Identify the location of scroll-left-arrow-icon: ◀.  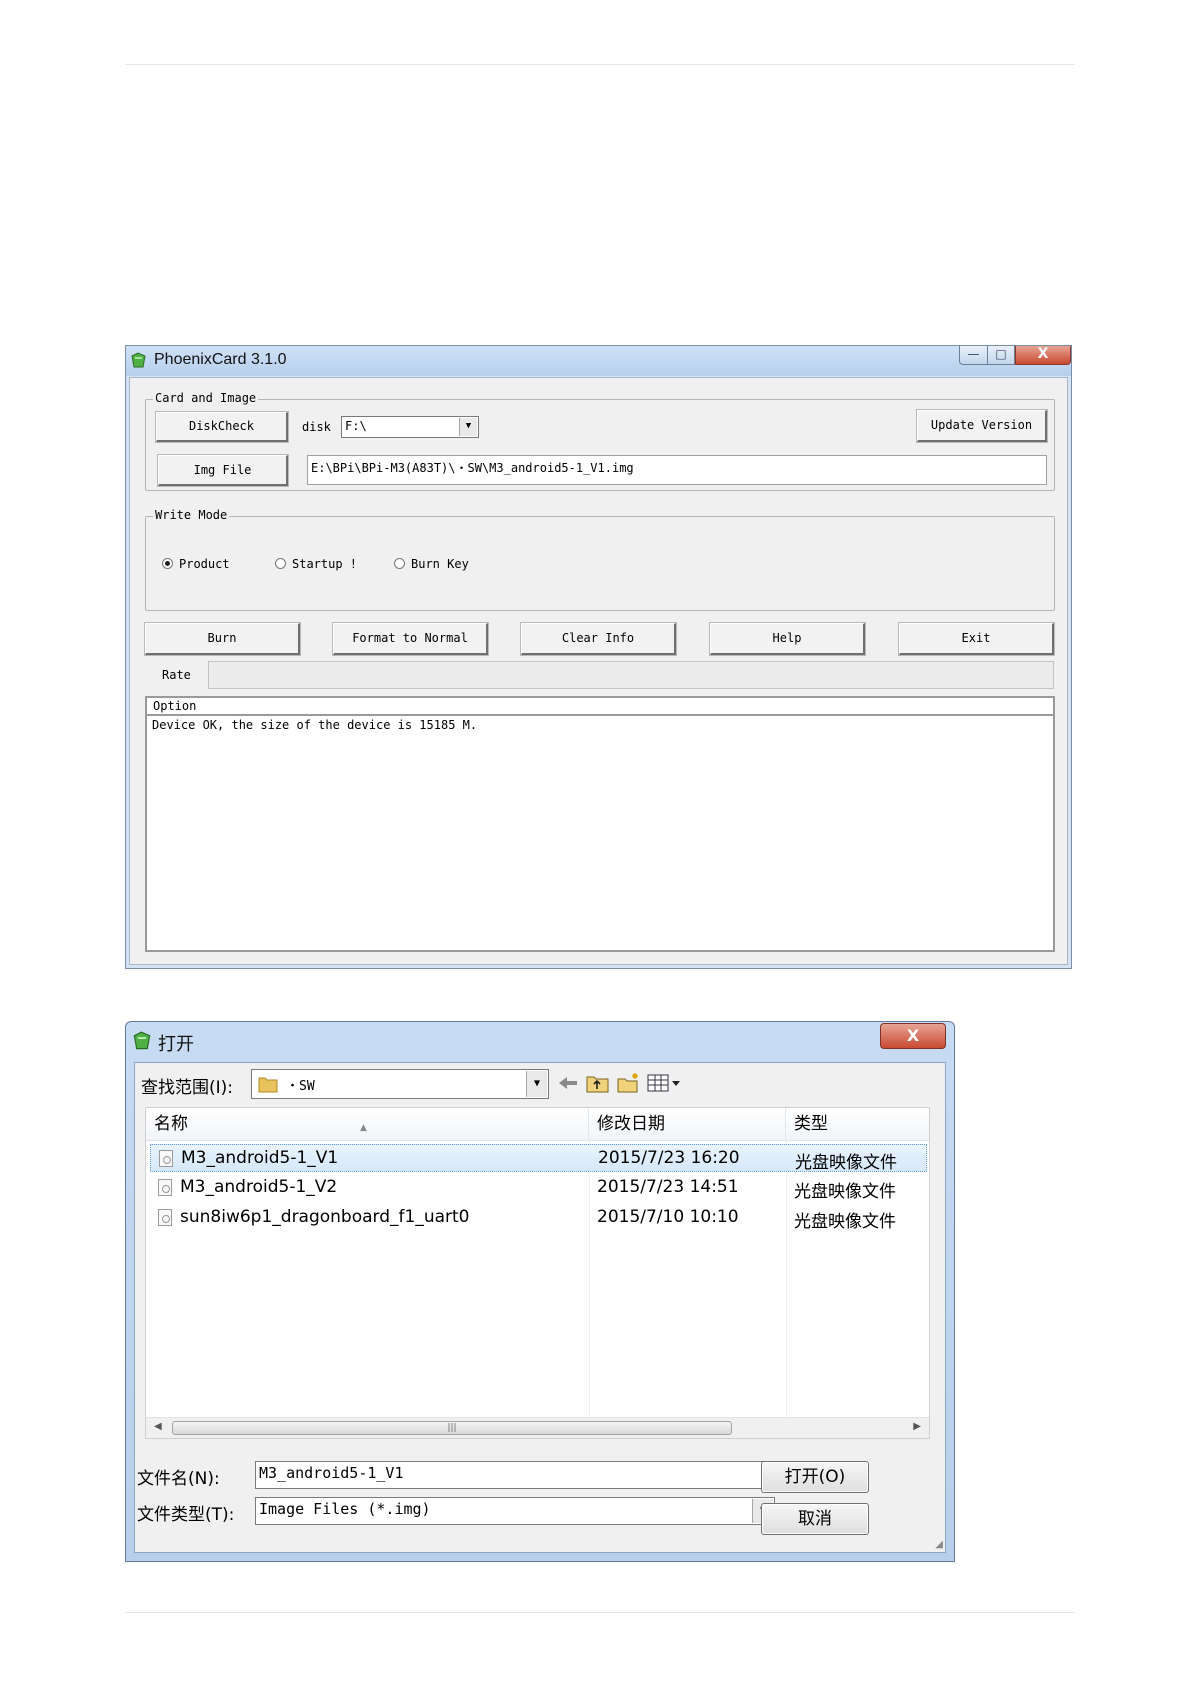
(158, 1426).